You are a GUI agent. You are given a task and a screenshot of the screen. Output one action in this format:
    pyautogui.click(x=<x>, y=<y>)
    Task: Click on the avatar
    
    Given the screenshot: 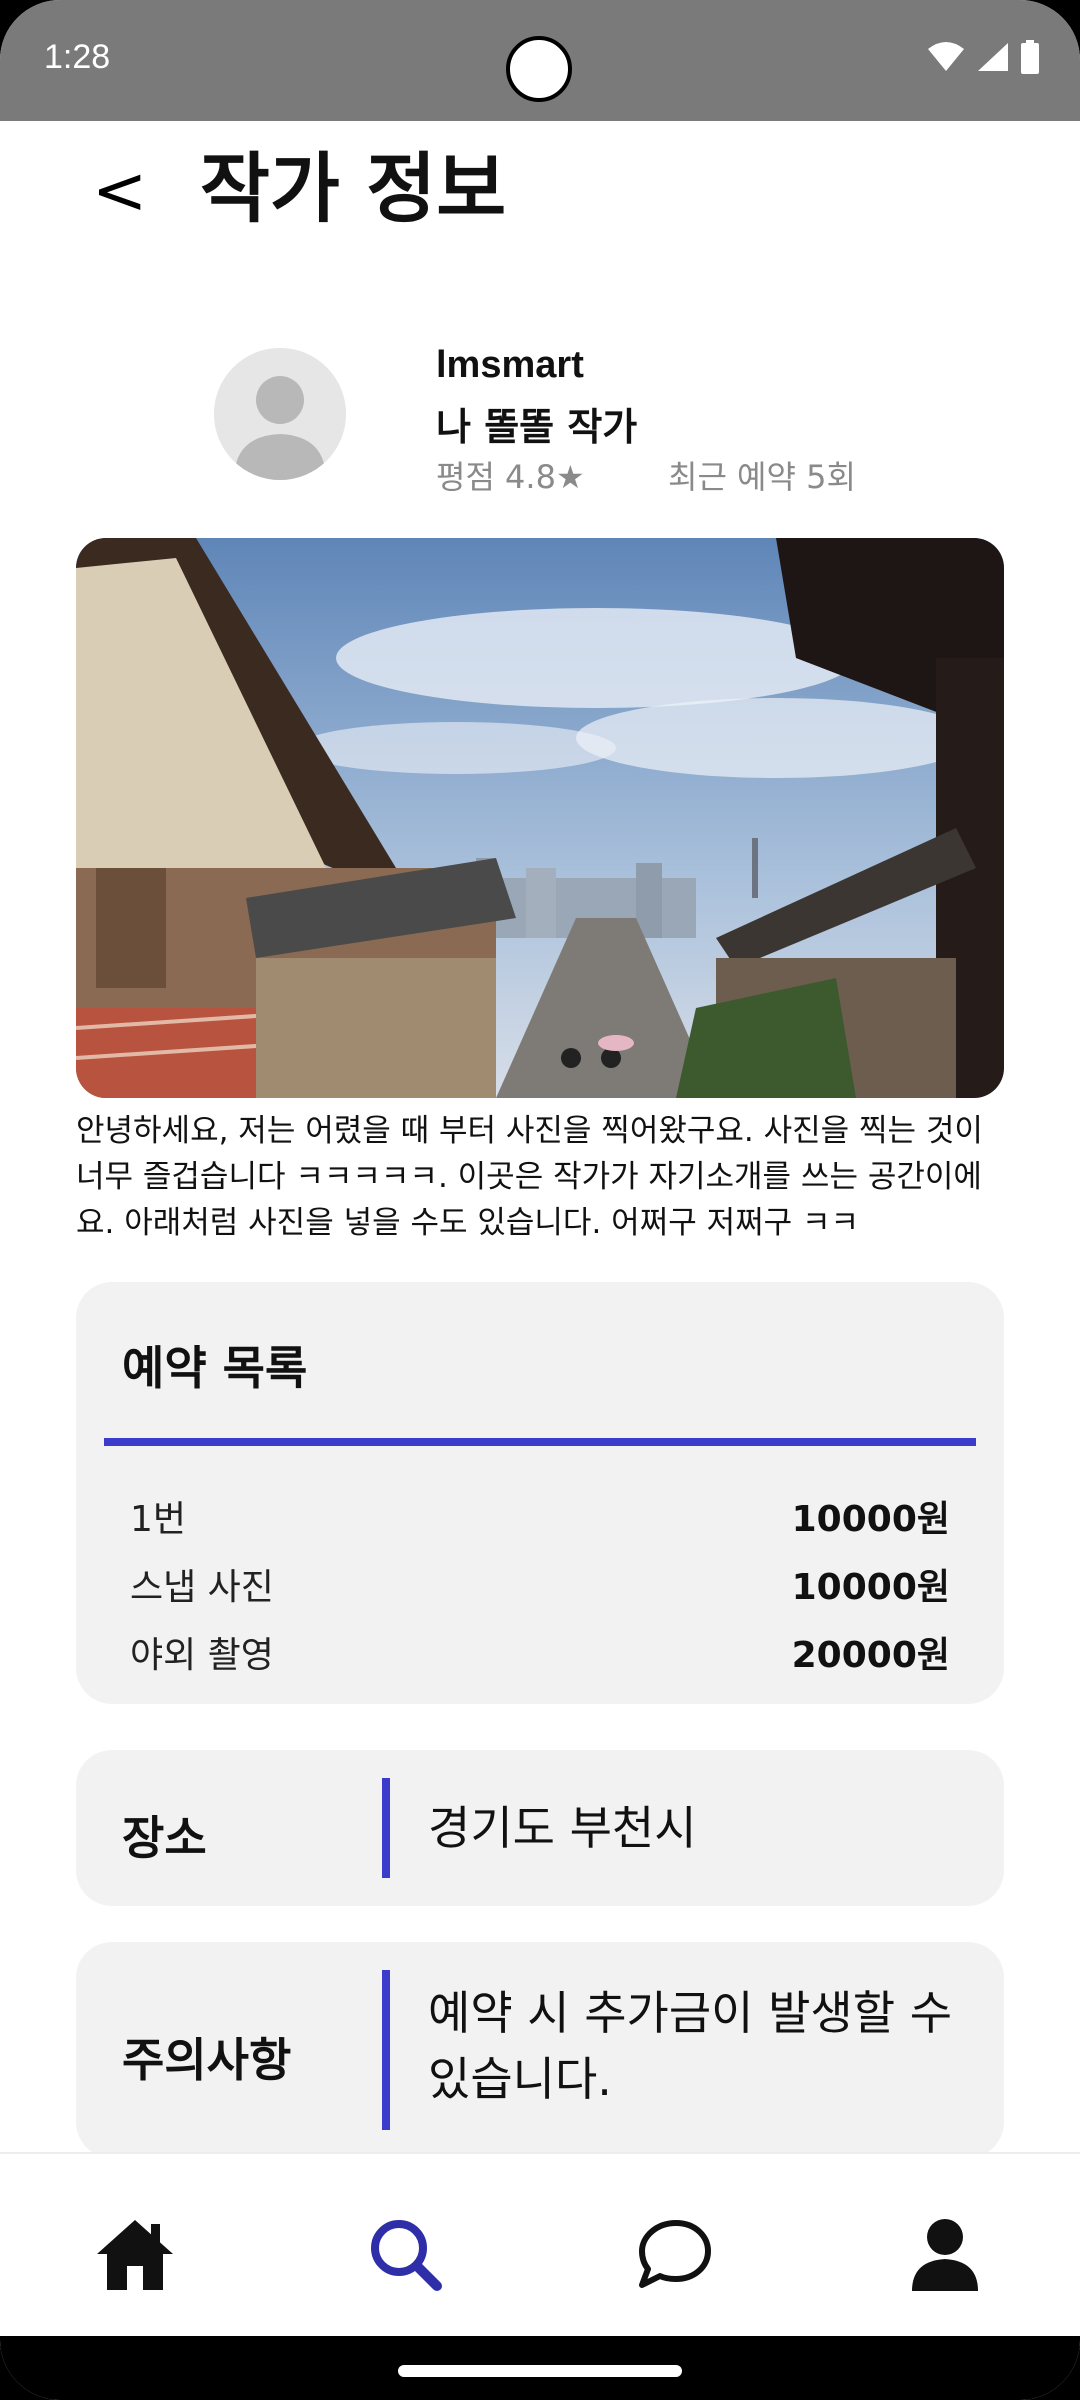 What is the action you would take?
    pyautogui.click(x=280, y=414)
    